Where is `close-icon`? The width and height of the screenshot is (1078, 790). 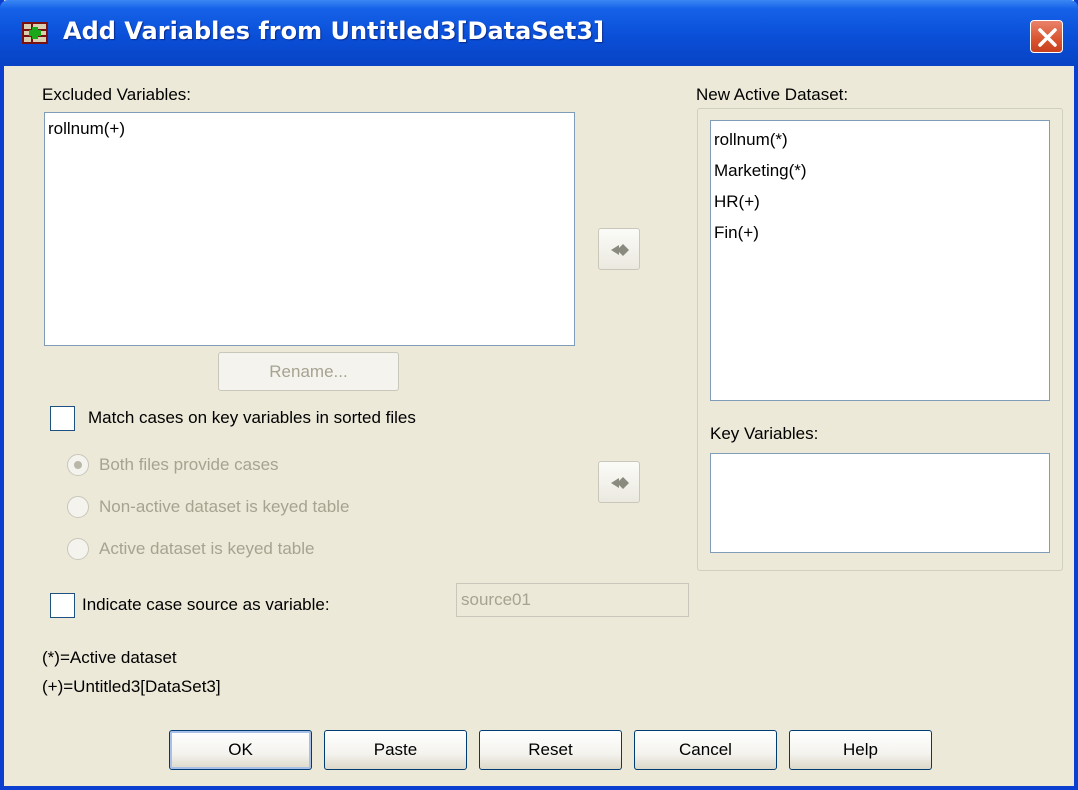 close-icon is located at coordinates (1047, 37).